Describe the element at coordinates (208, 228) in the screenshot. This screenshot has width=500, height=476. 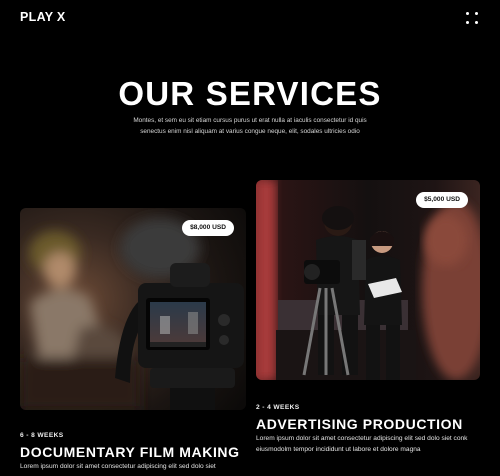
I see `price-badge: $8,000 USD` at that location.